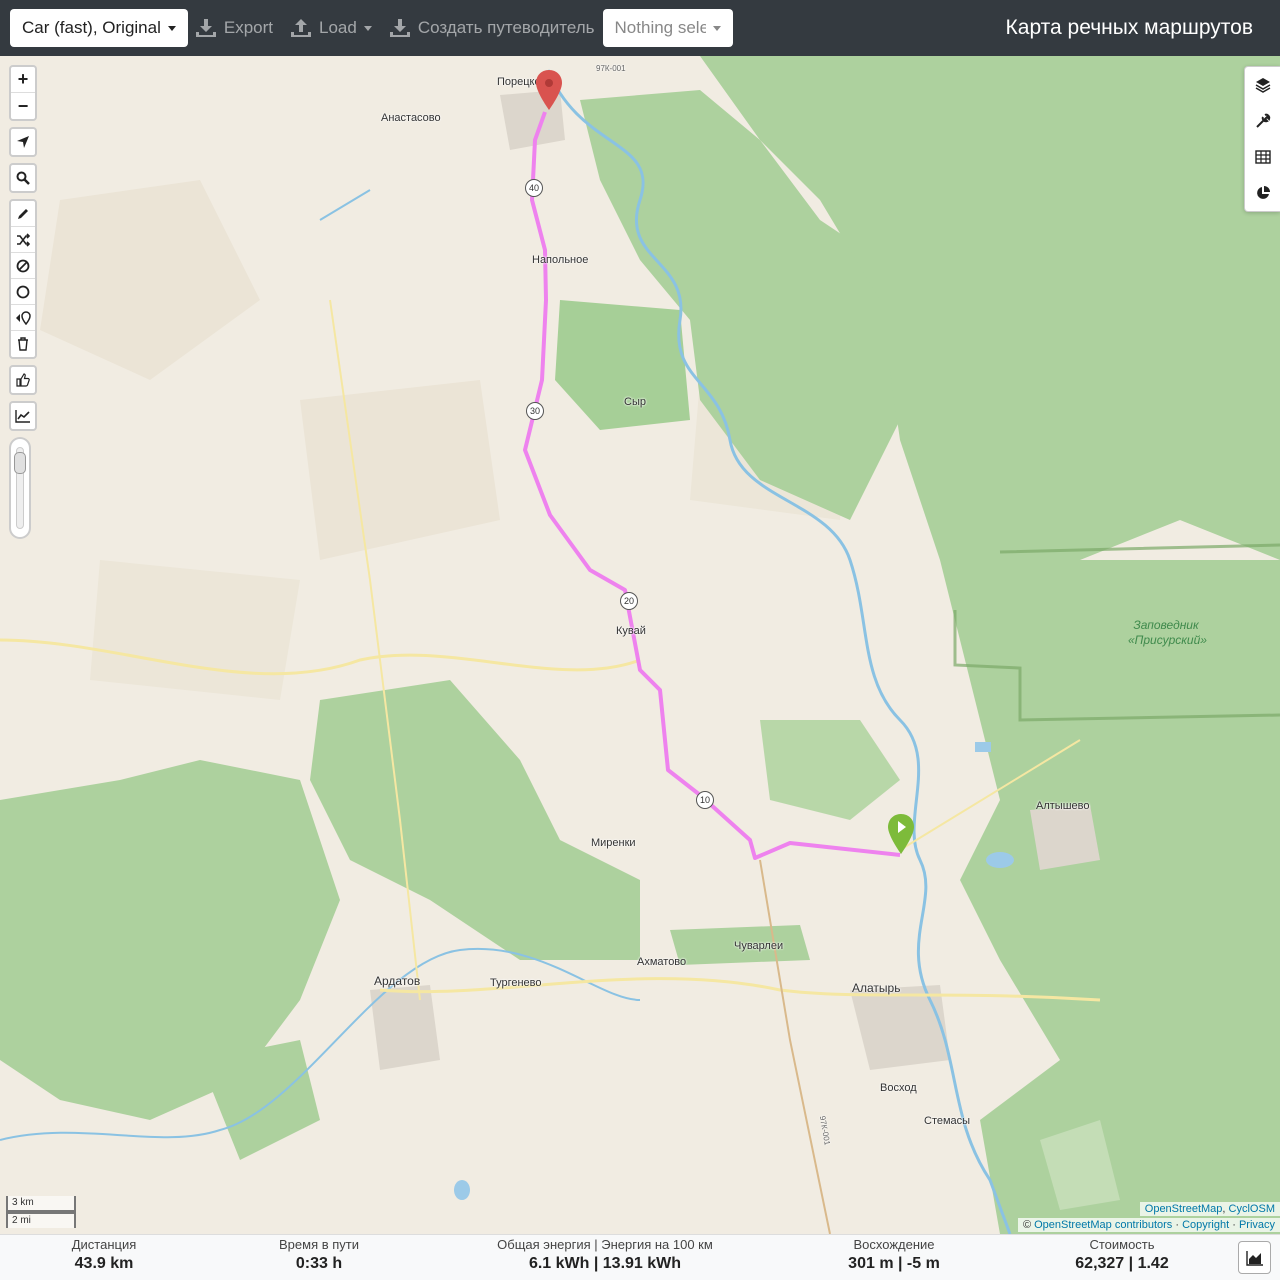 The width and height of the screenshot is (1280, 1280). I want to click on road-shield: 30, so click(535, 411).